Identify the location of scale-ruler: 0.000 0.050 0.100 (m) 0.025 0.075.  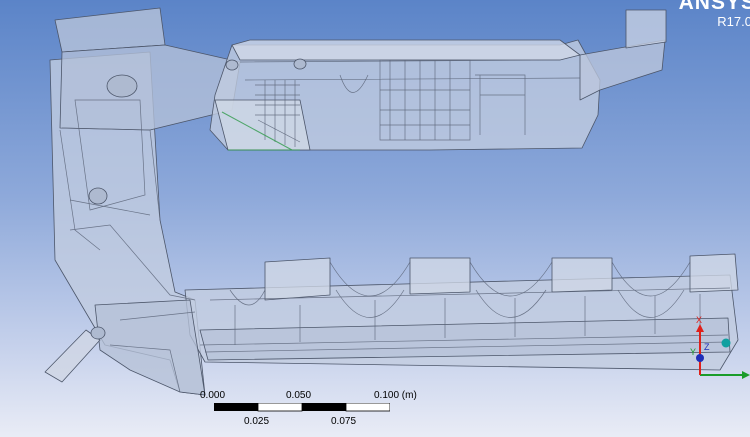
(320, 410).